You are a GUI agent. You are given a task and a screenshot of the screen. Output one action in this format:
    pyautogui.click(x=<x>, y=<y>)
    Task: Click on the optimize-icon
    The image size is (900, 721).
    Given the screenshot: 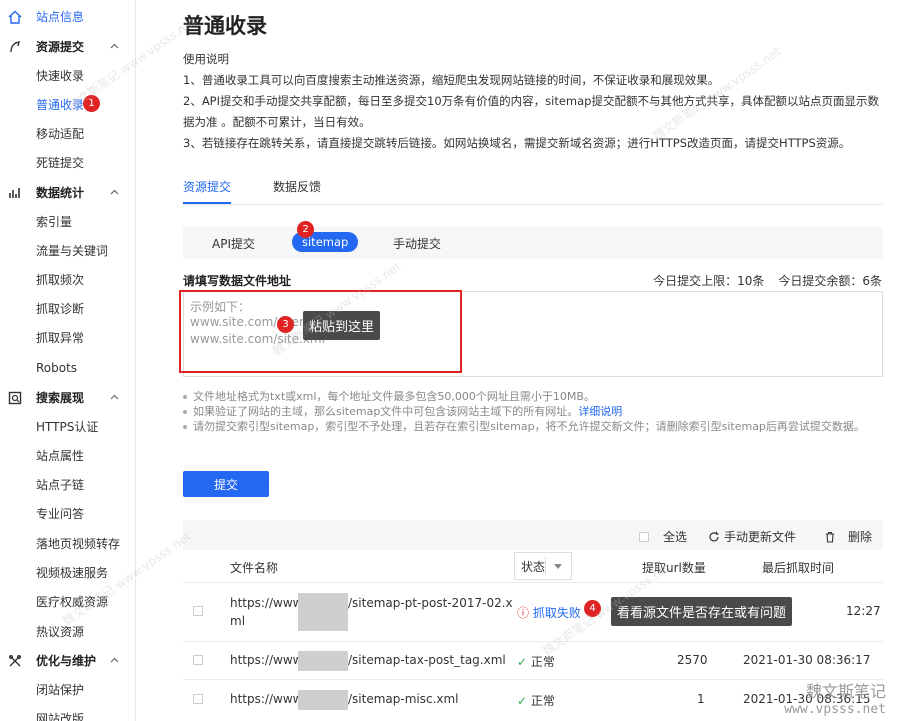 What is the action you would take?
    pyautogui.click(x=15, y=661)
    